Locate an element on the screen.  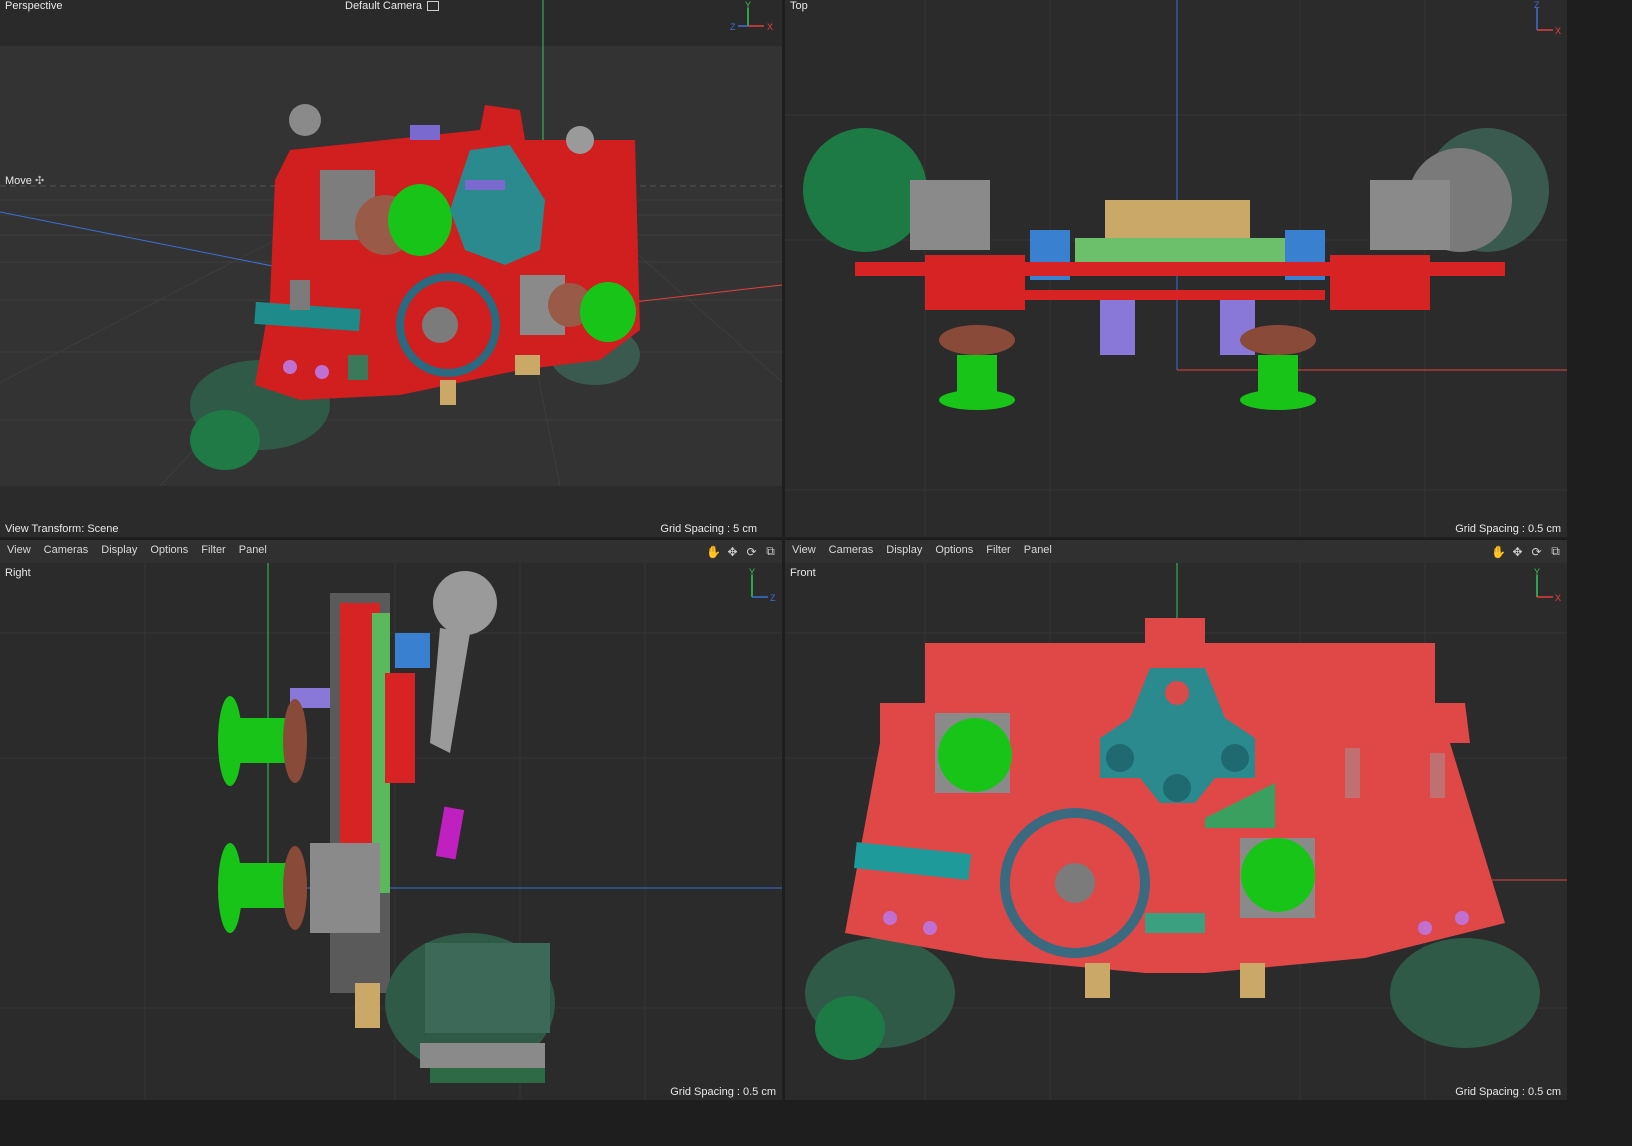
viewport-label: Front is located at coordinates (803, 573).